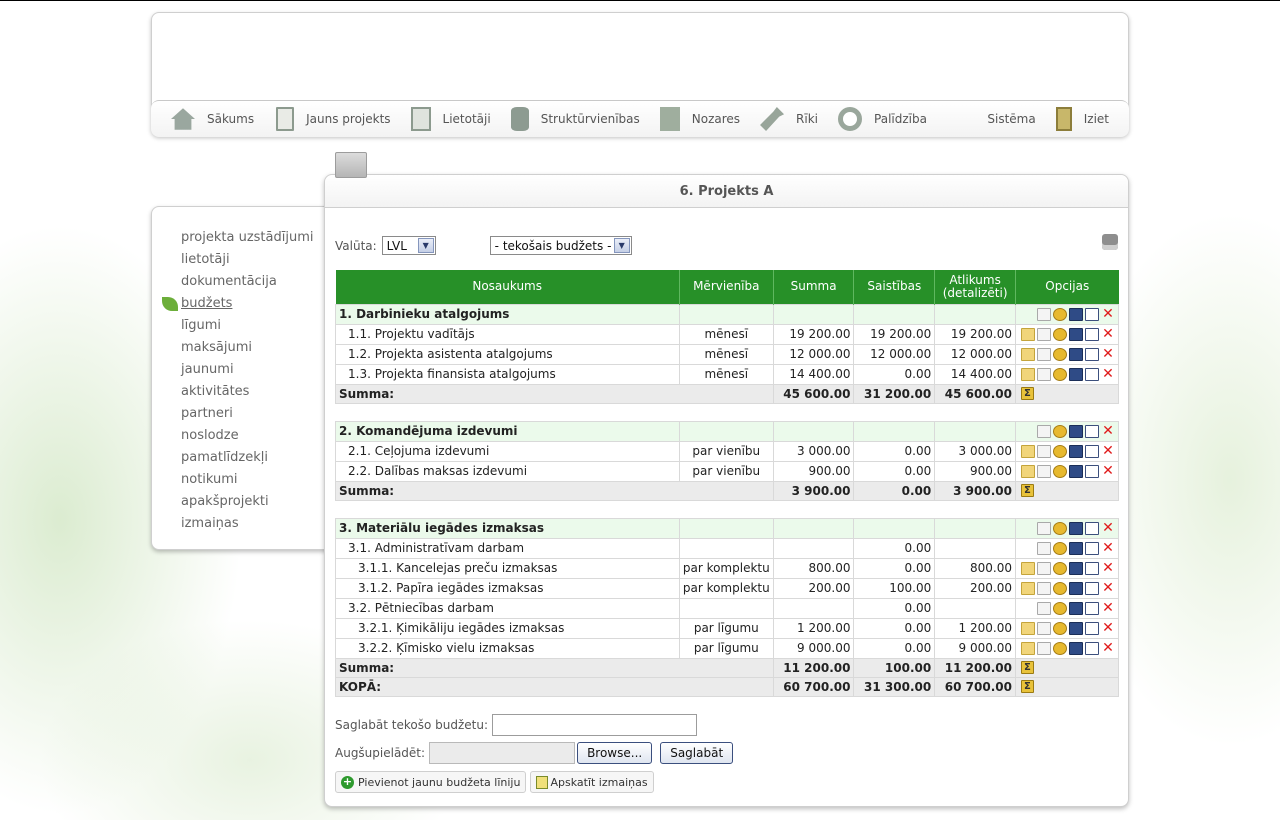 This screenshot has width=1280, height=820. What do you see at coordinates (507, 287) in the screenshot?
I see `column-header-name: Nosaukums` at bounding box center [507, 287].